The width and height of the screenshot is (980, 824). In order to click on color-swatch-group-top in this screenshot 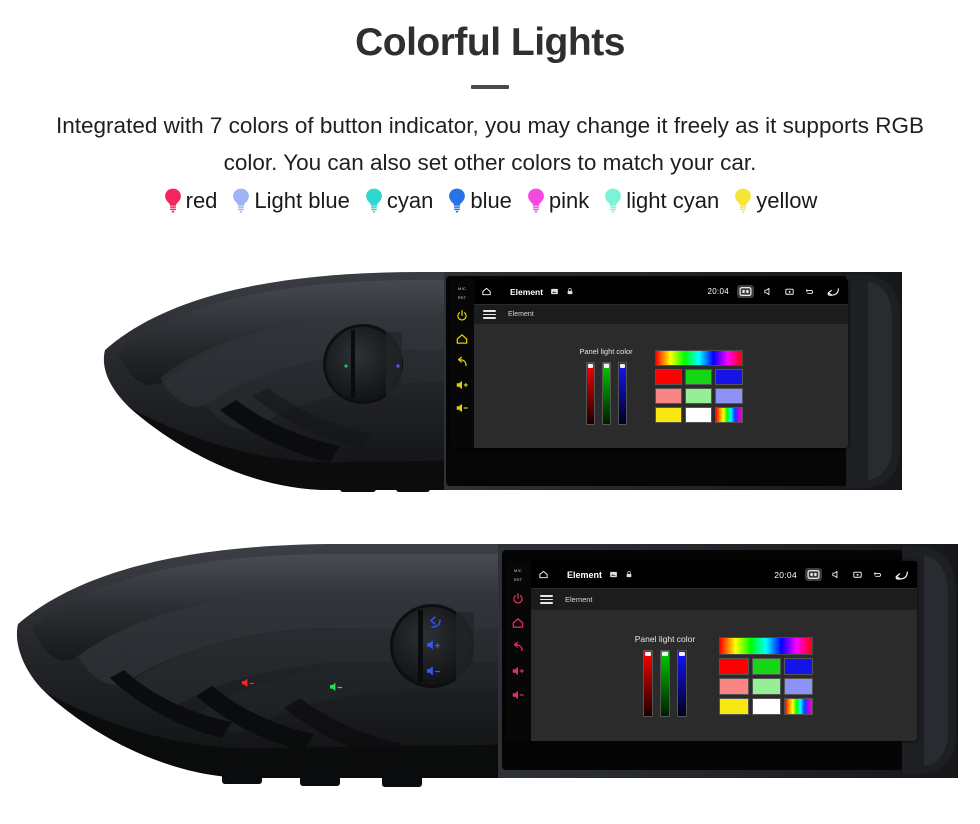, I will do `click(698, 386)`.